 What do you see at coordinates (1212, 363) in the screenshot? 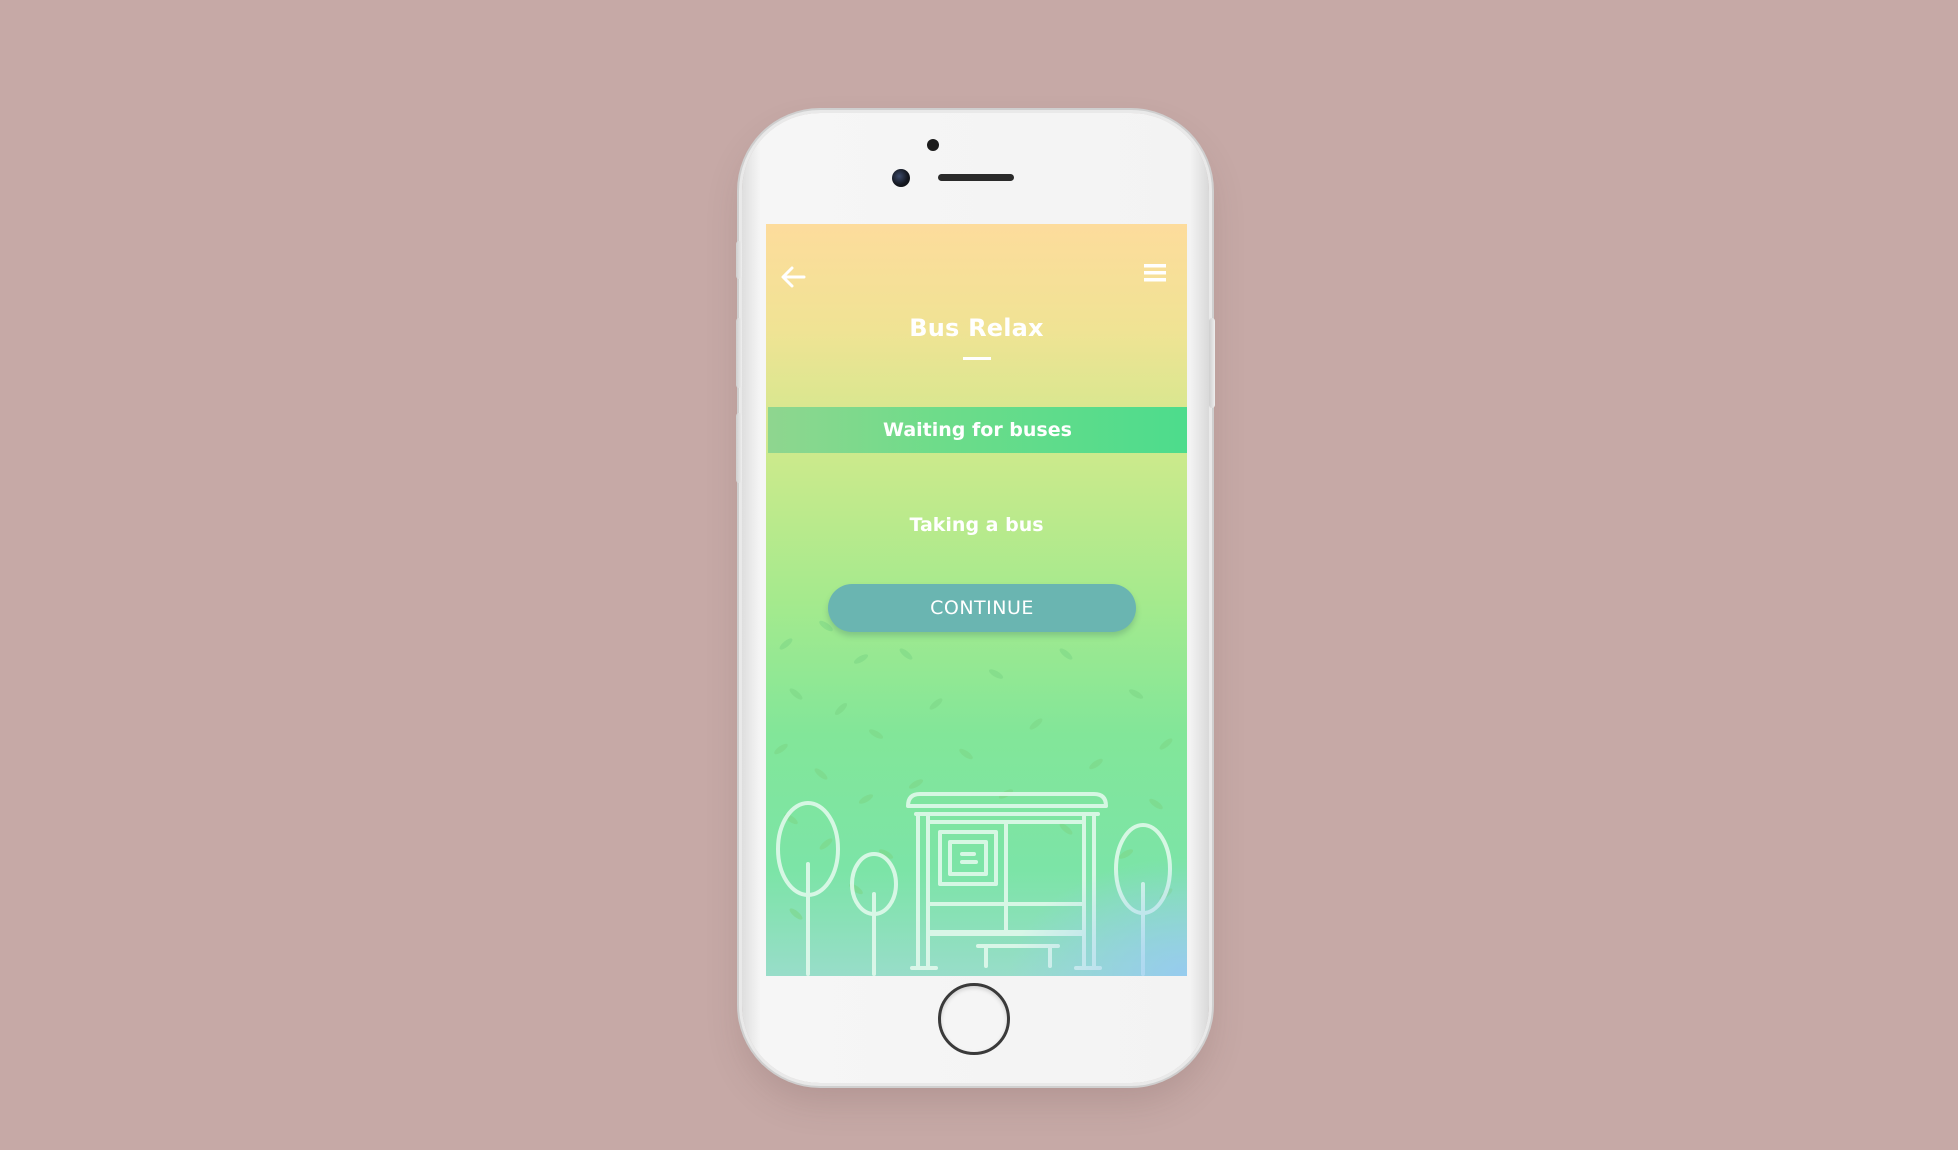
I see `power-button` at bounding box center [1212, 363].